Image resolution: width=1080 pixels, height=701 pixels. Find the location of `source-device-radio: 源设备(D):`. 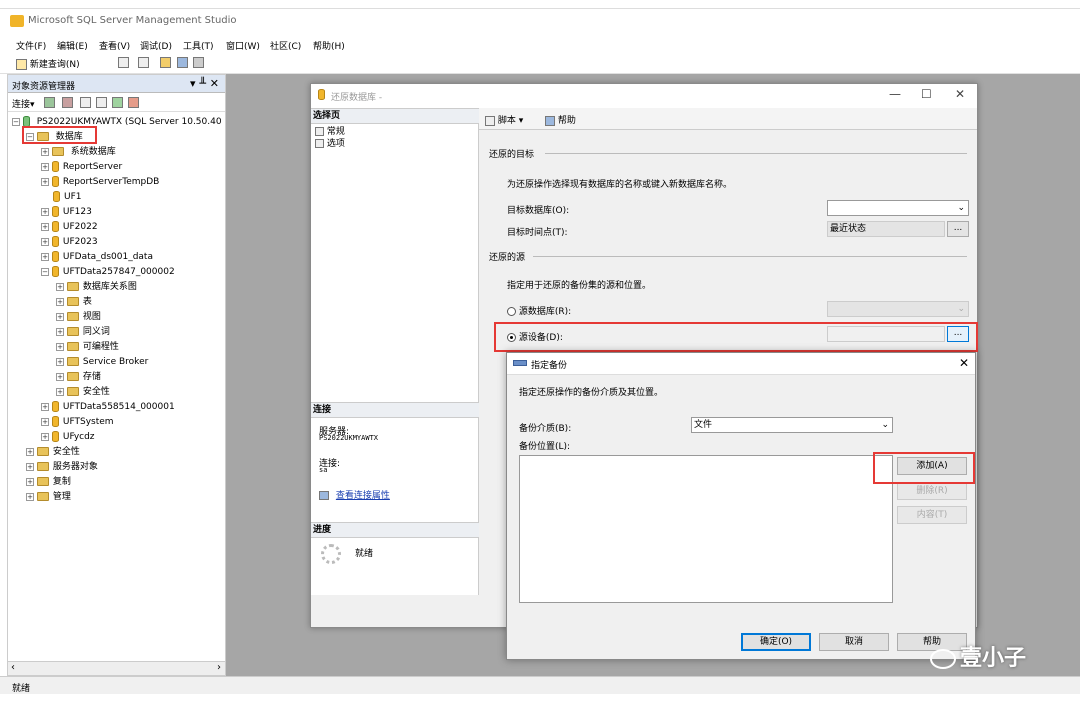

source-device-radio: 源设备(D): is located at coordinates (535, 336).